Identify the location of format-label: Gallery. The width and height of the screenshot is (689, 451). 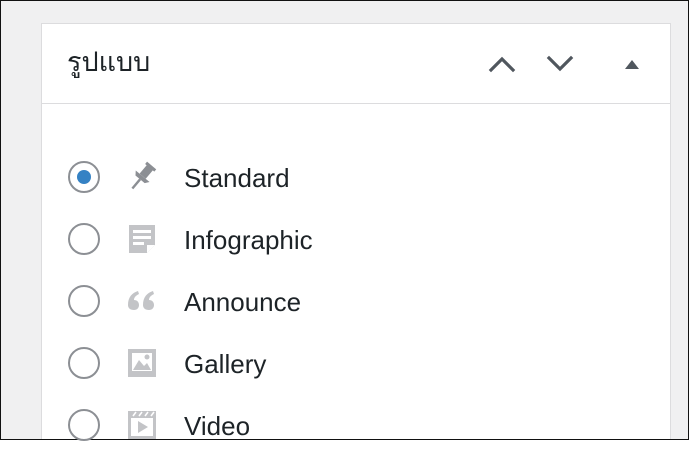
(225, 364).